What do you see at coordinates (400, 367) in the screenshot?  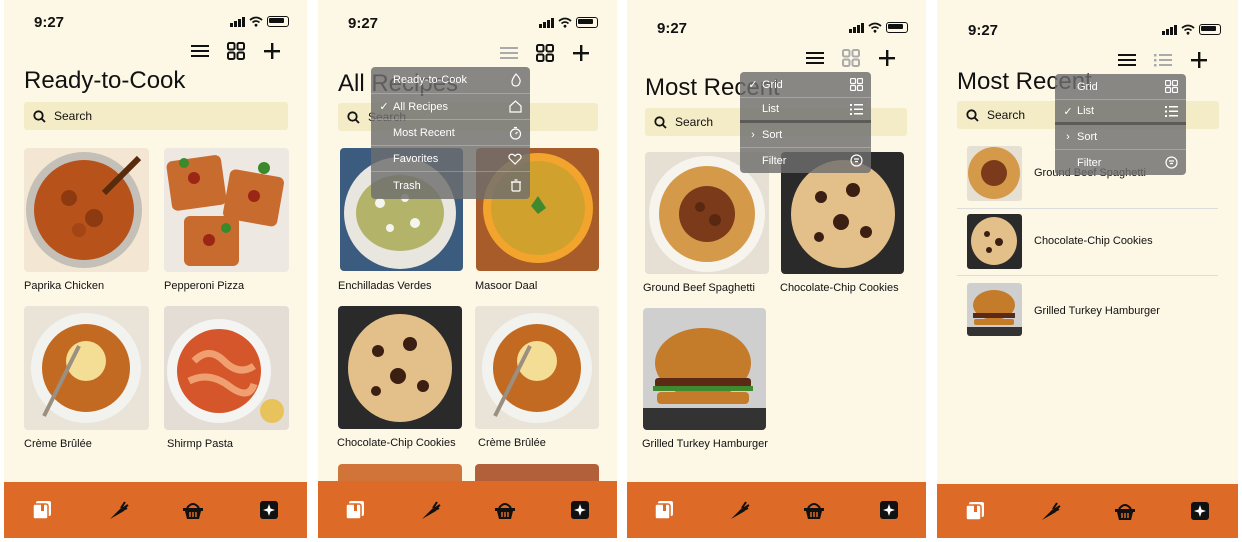 I see `recipe-image-chocolate-chip-cookies` at bounding box center [400, 367].